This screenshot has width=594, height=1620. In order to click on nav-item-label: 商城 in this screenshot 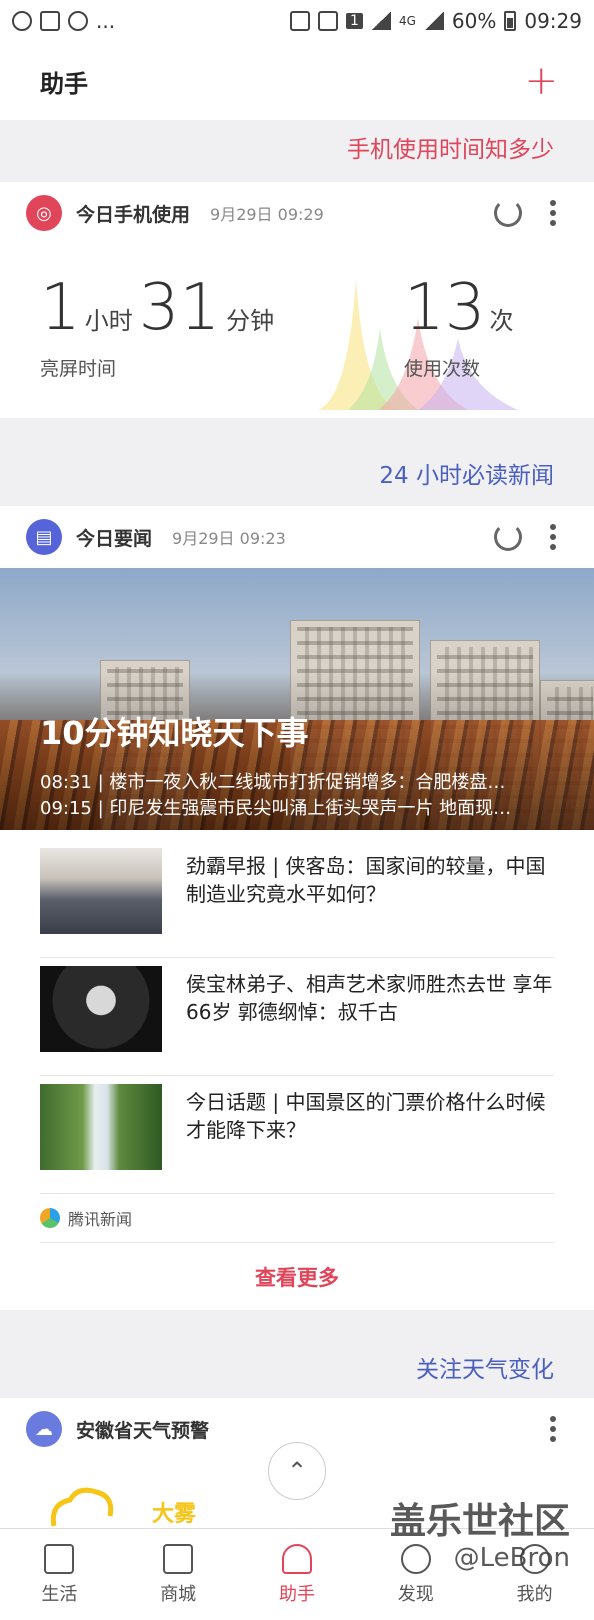, I will do `click(178, 1594)`.